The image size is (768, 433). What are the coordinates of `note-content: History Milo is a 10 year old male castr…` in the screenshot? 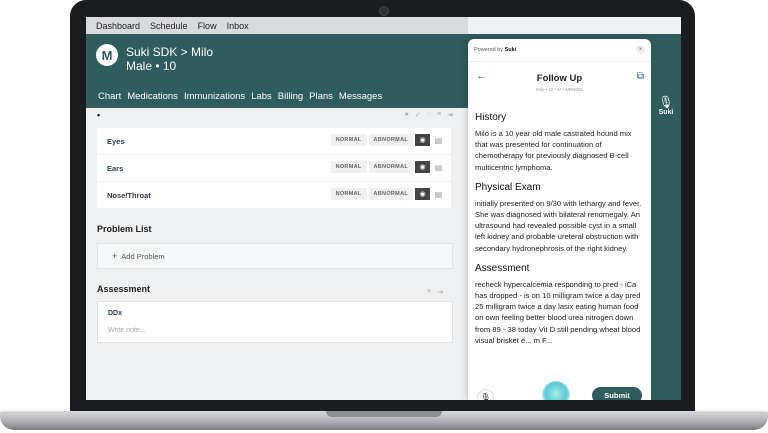 It's located at (560, 230).